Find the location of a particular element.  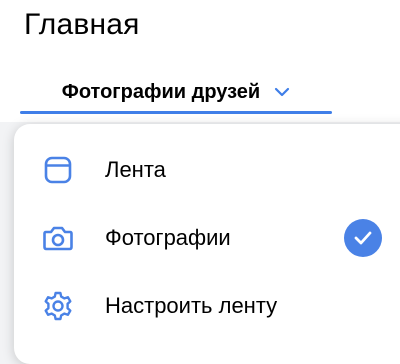

feed-selector-tab: Фотографии друзей is located at coordinates (176, 92).